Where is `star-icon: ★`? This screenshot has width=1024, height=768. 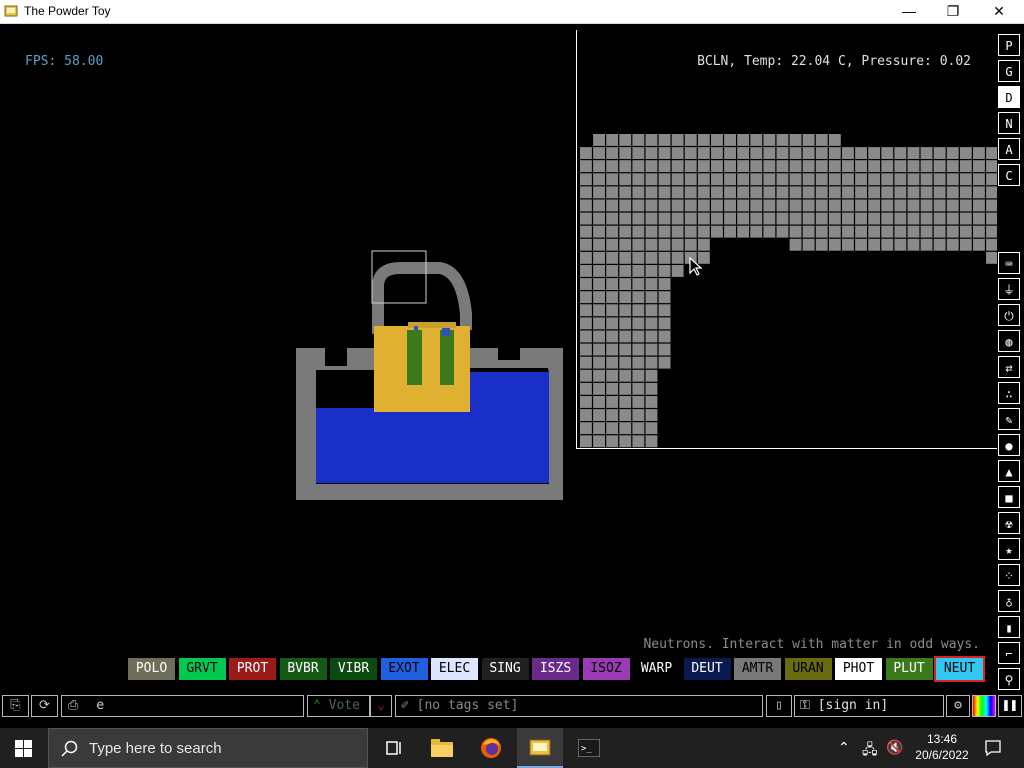 star-icon: ★ is located at coordinates (1009, 549).